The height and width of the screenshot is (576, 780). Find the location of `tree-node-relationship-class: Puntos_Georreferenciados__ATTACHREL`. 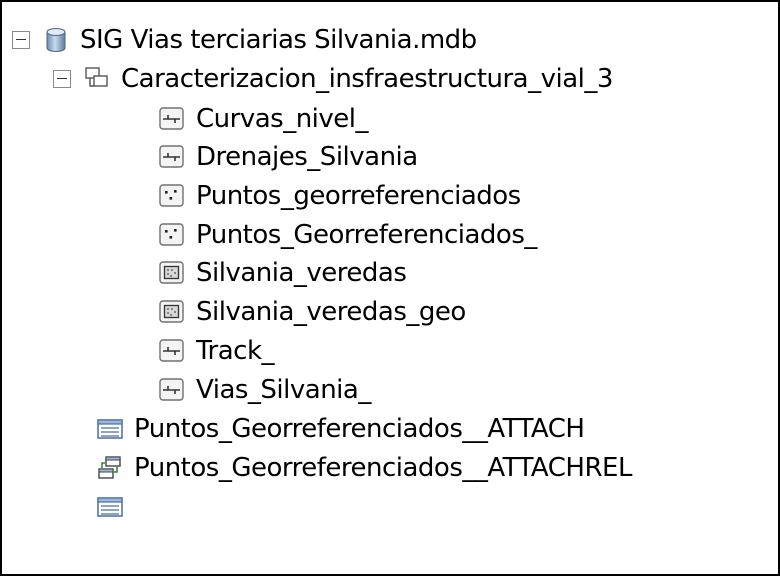

tree-node-relationship-class: Puntos_Georreferenciados__ATTACHREL is located at coordinates (364, 468).